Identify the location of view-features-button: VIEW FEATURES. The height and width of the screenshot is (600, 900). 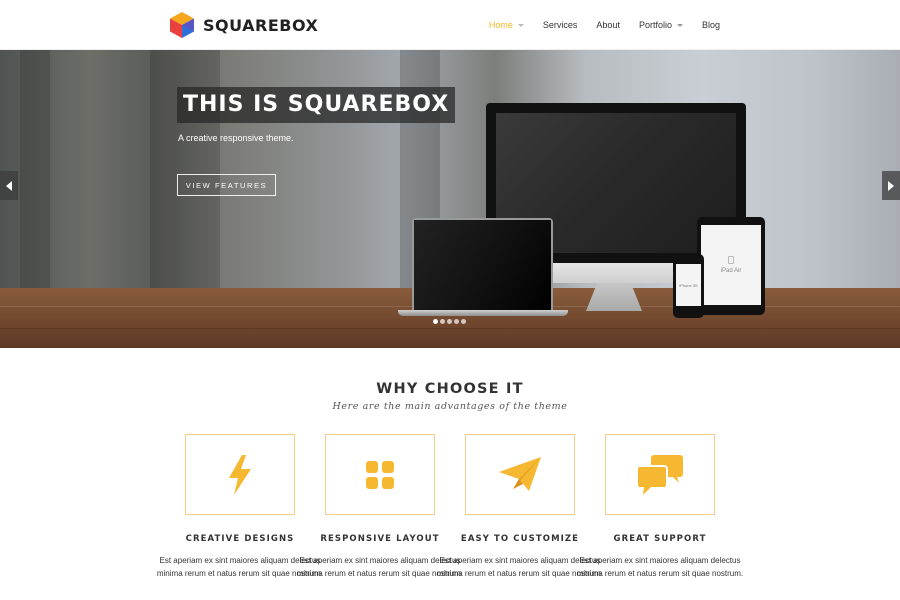
(226, 185).